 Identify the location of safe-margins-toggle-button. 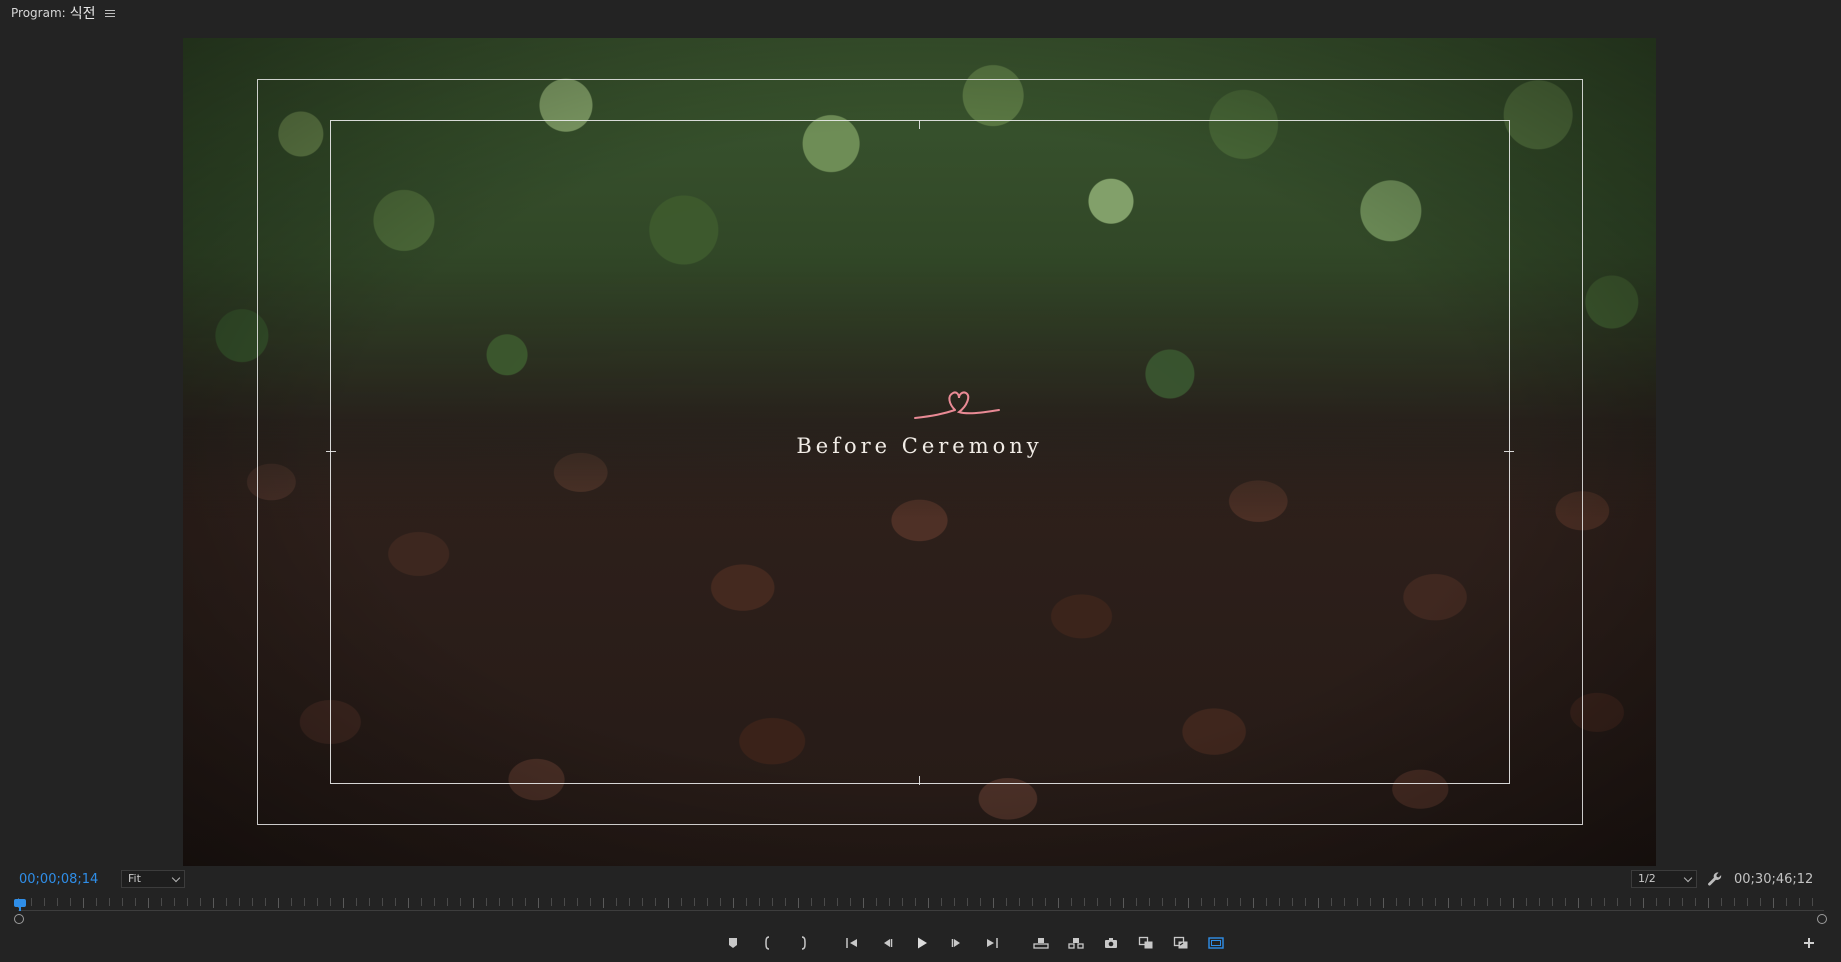
(1216, 943).